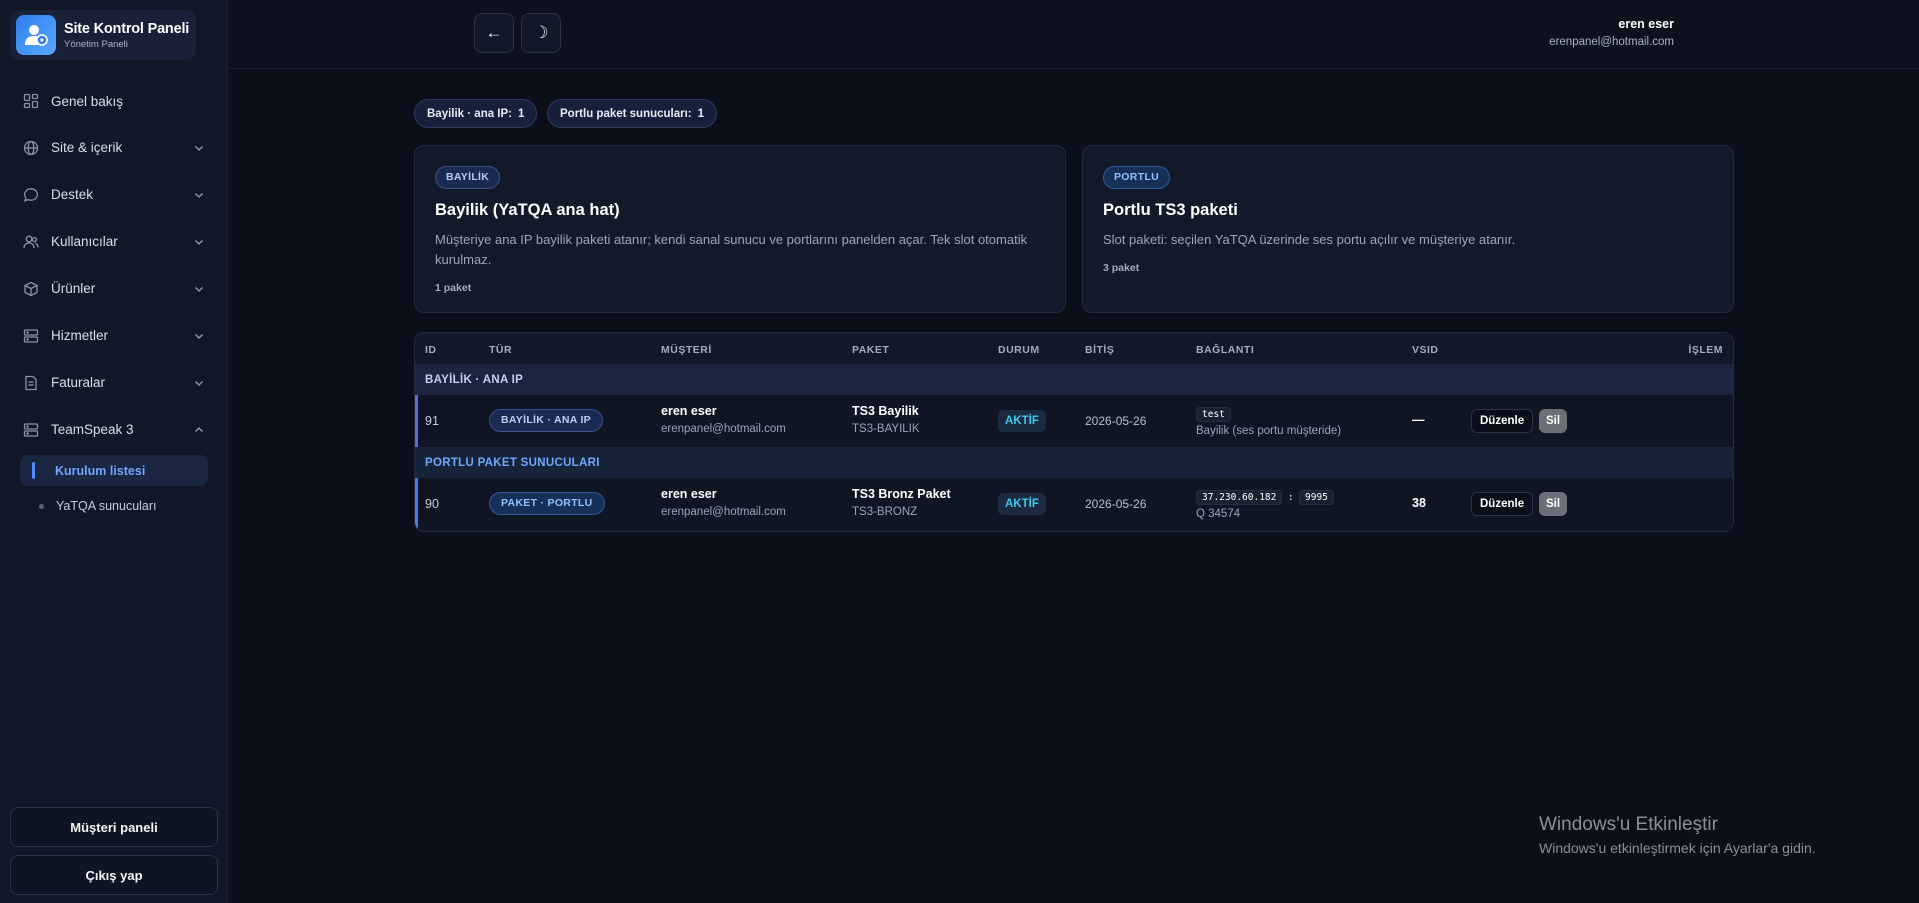 This screenshot has width=1919, height=903. Describe the element at coordinates (886, 429) in the screenshot. I see `package-code: TS3-BAYILIK` at that location.